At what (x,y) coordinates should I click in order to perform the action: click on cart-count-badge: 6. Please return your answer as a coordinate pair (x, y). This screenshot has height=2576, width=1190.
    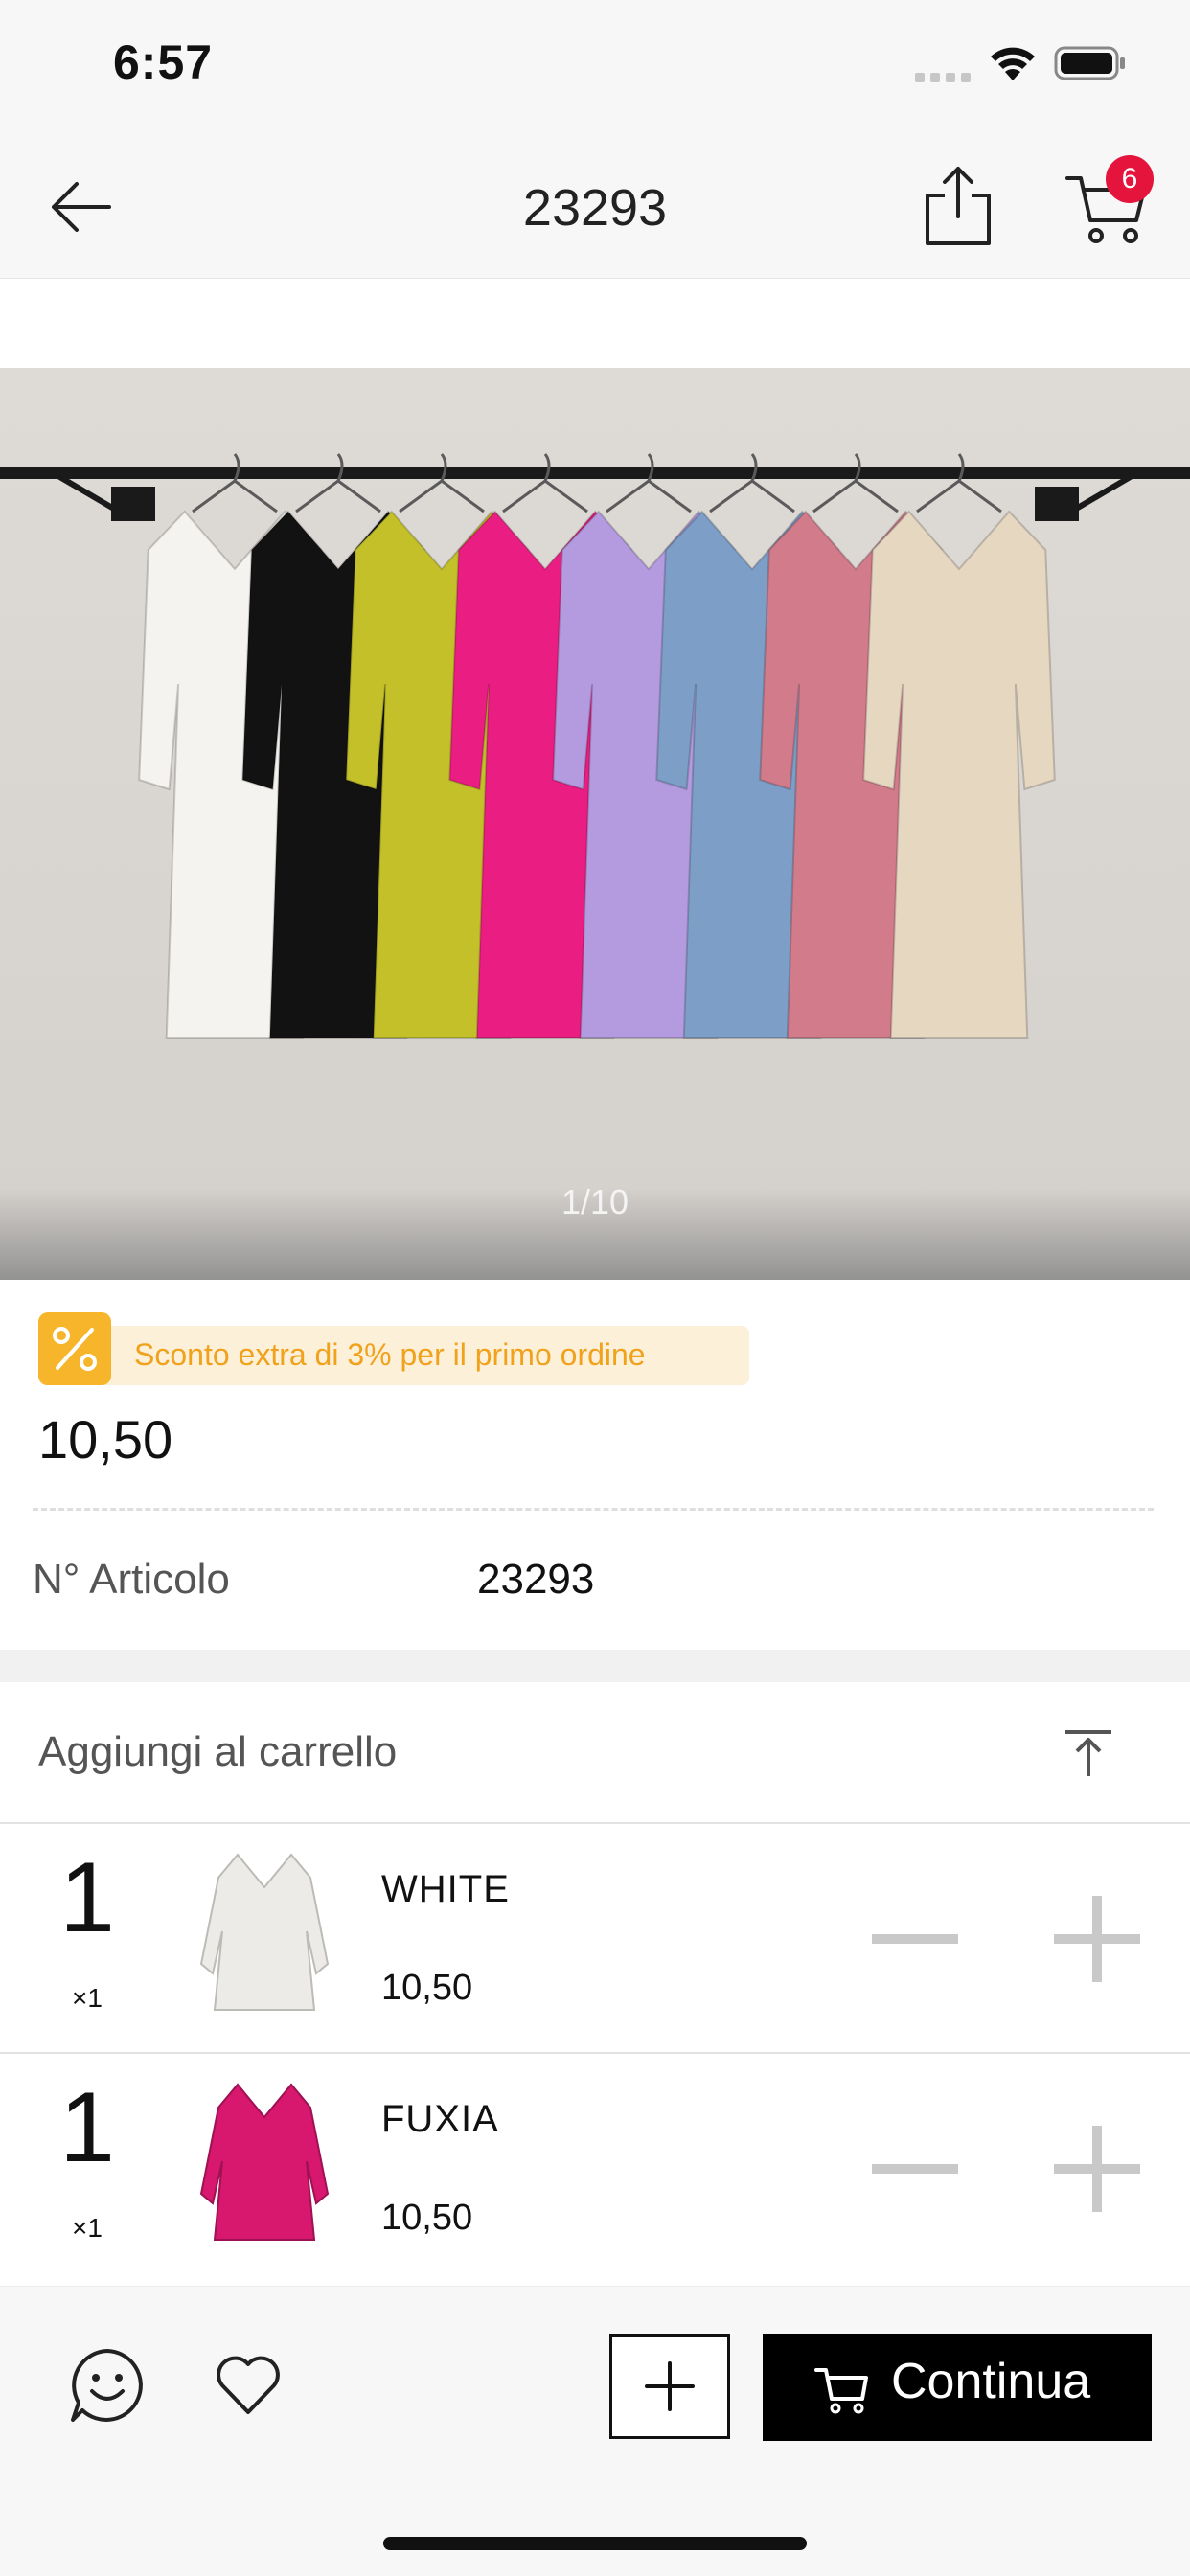
    Looking at the image, I should click on (1130, 179).